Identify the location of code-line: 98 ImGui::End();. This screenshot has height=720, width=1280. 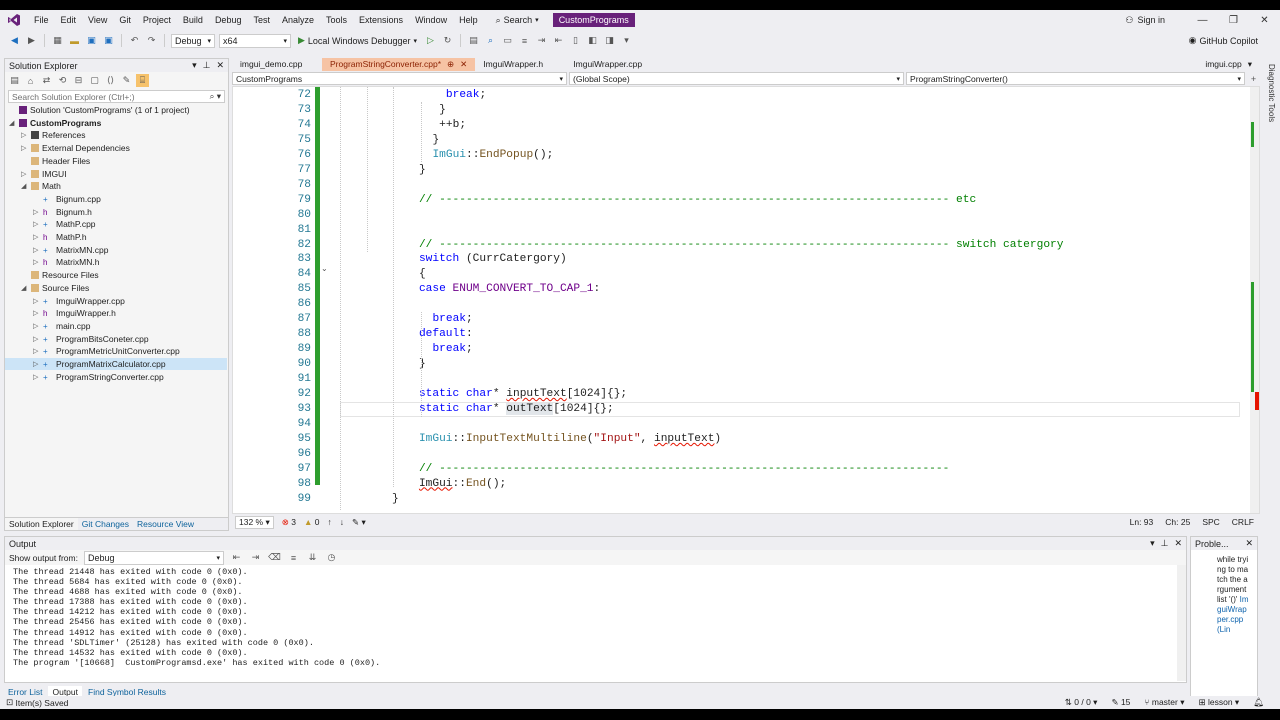
(738, 484).